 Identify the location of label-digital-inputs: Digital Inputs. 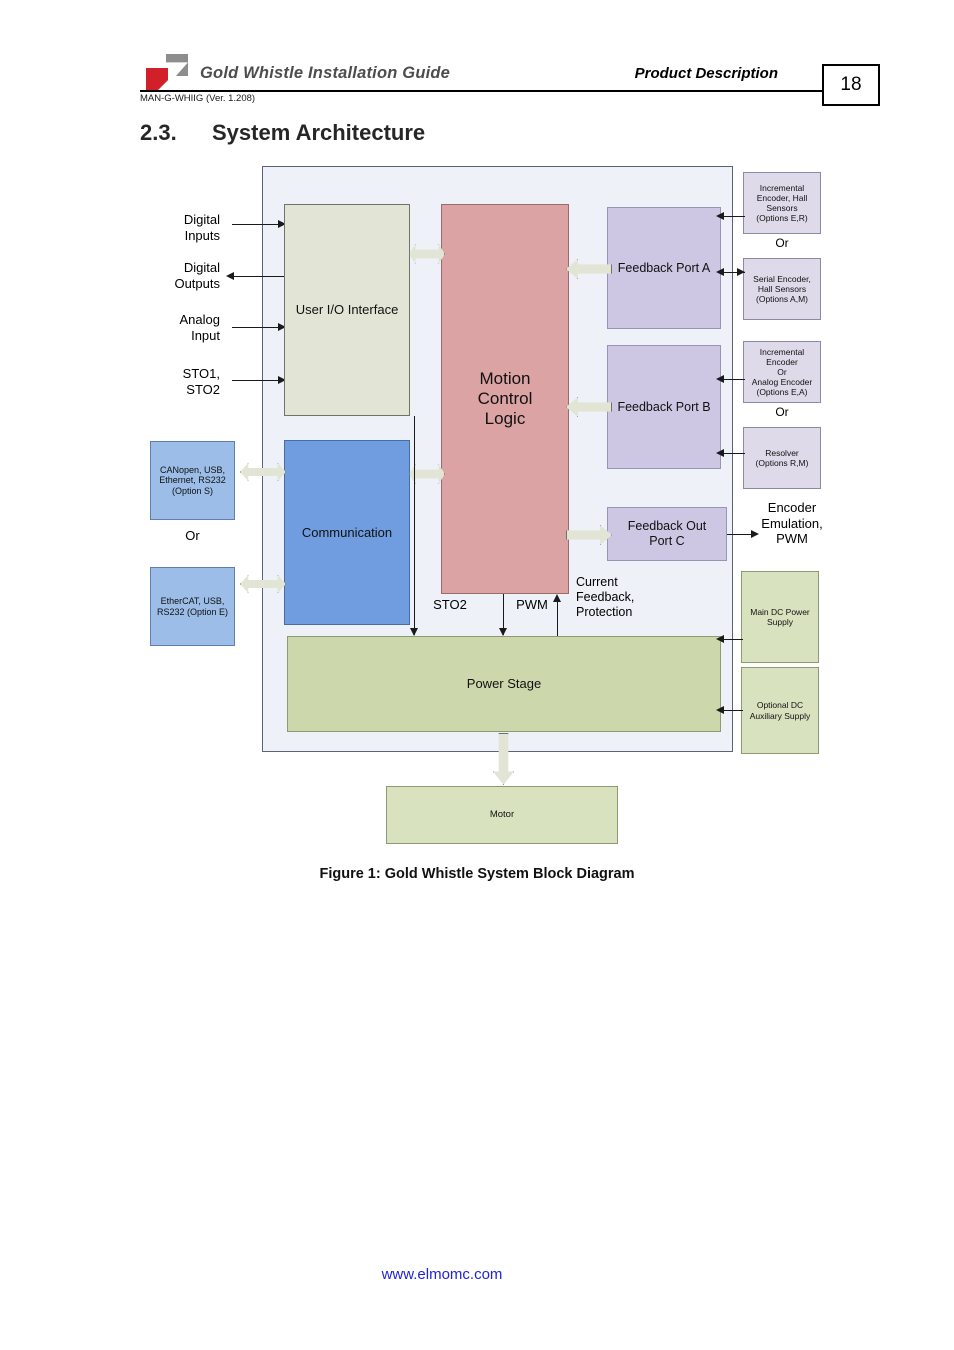
(201, 227).